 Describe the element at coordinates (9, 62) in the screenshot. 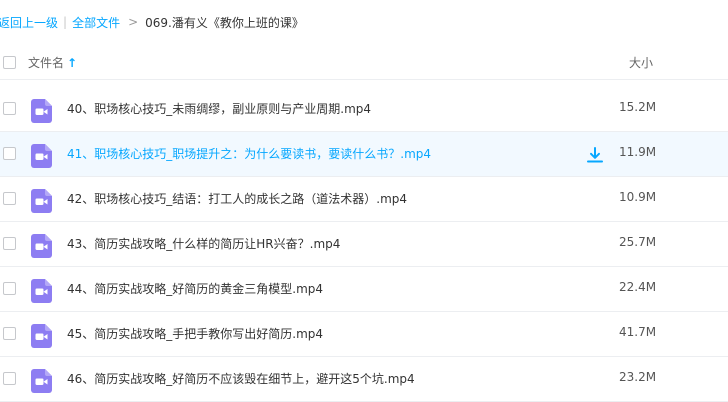

I see `select-all-checkbox` at that location.